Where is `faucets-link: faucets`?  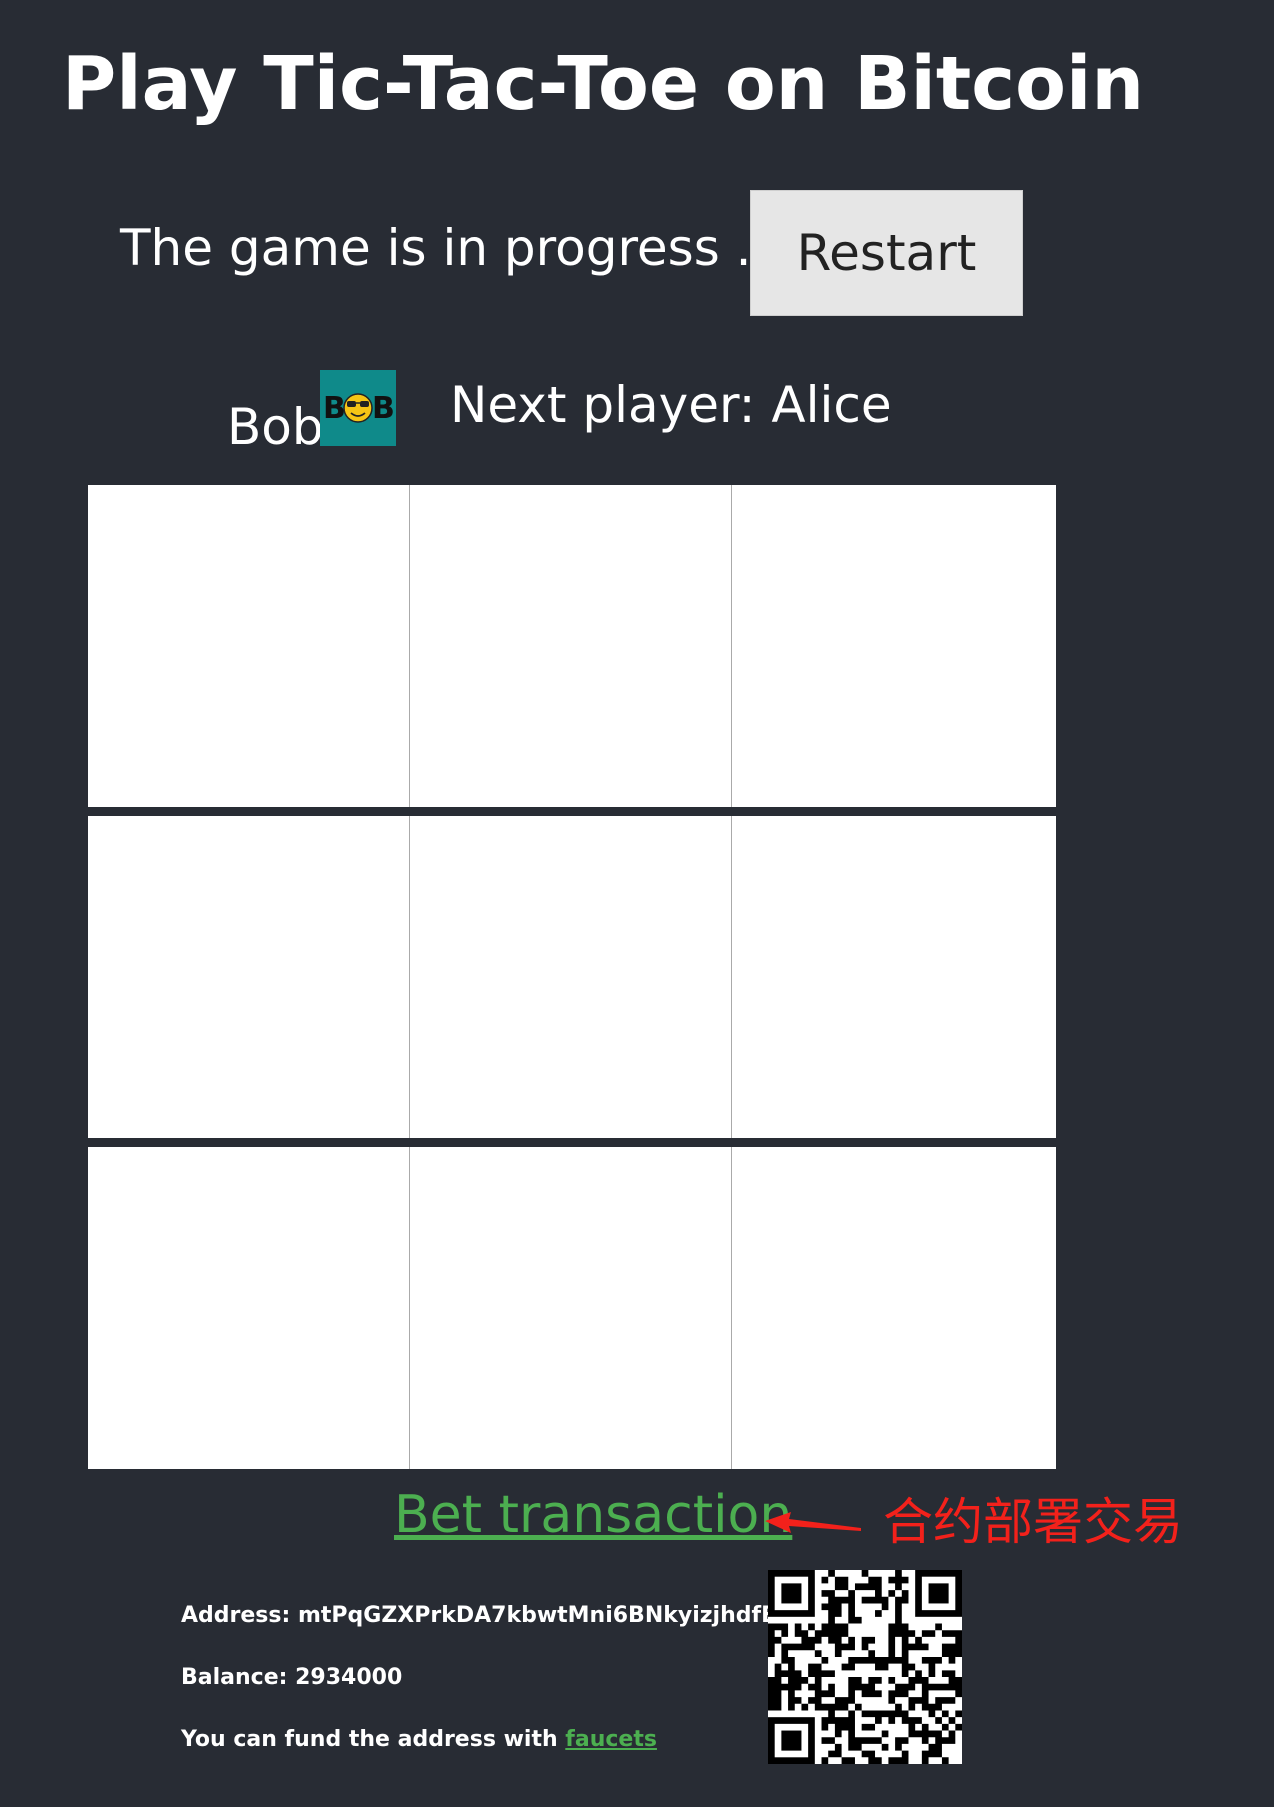 faucets-link: faucets is located at coordinates (611, 1739).